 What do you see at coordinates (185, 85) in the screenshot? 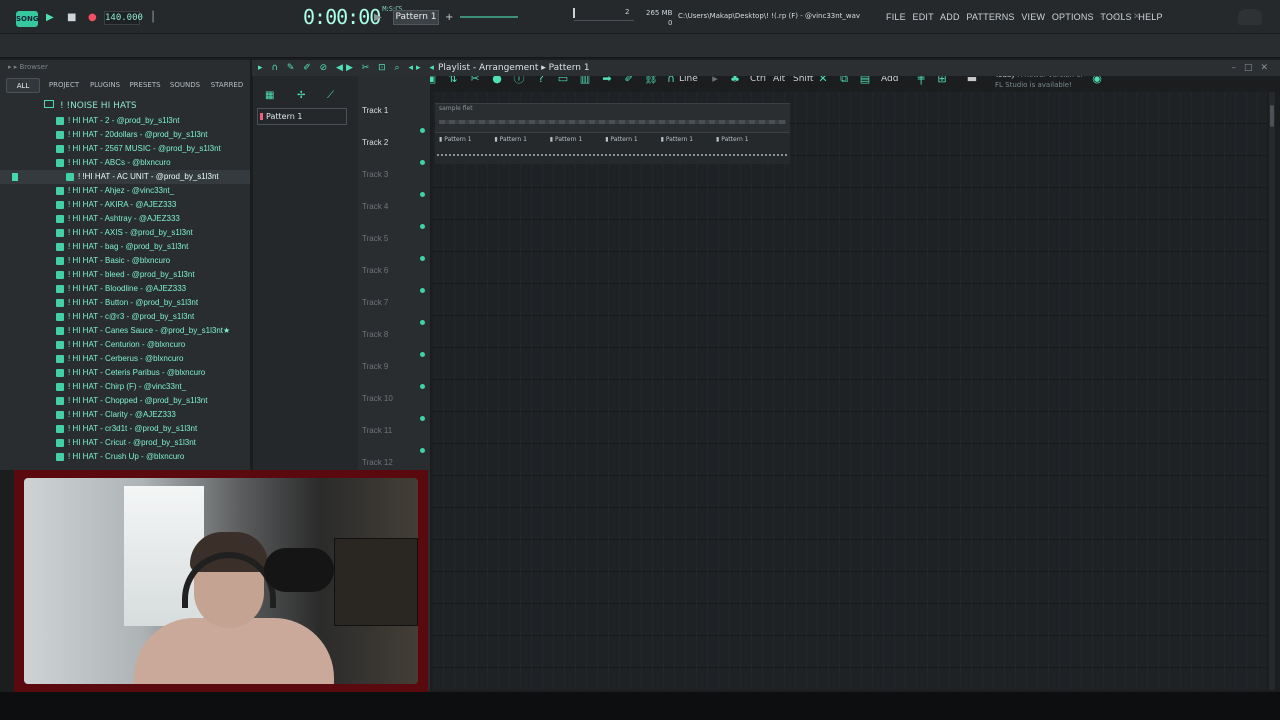
I see `tab-sounds: SOUNDS` at bounding box center [185, 85].